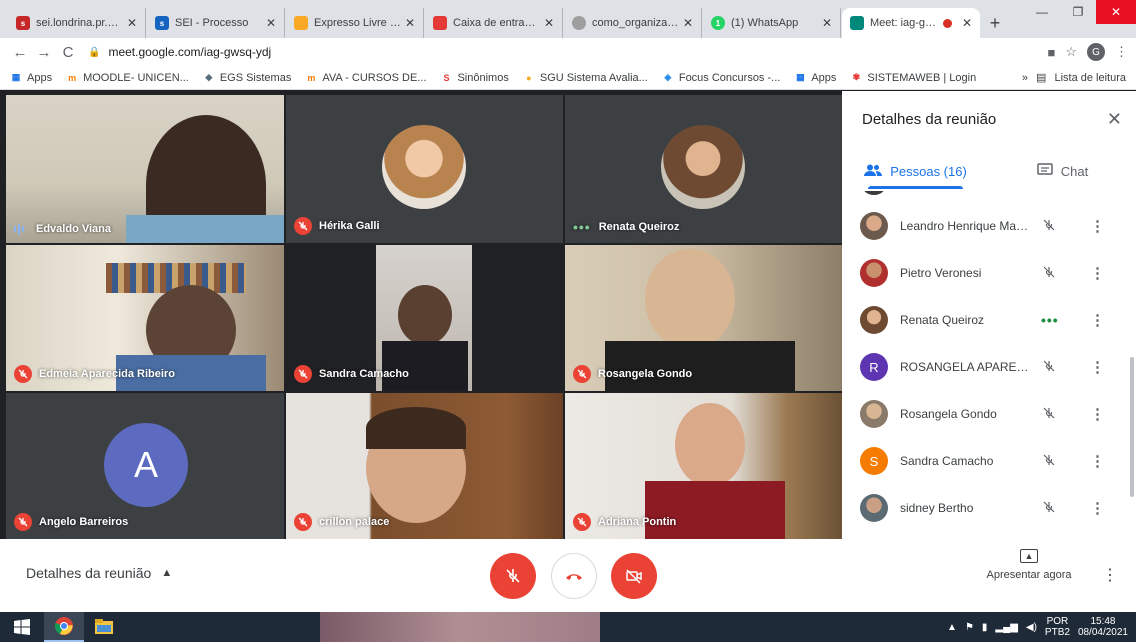  I want to click on leave-call-button, so click(574, 576).